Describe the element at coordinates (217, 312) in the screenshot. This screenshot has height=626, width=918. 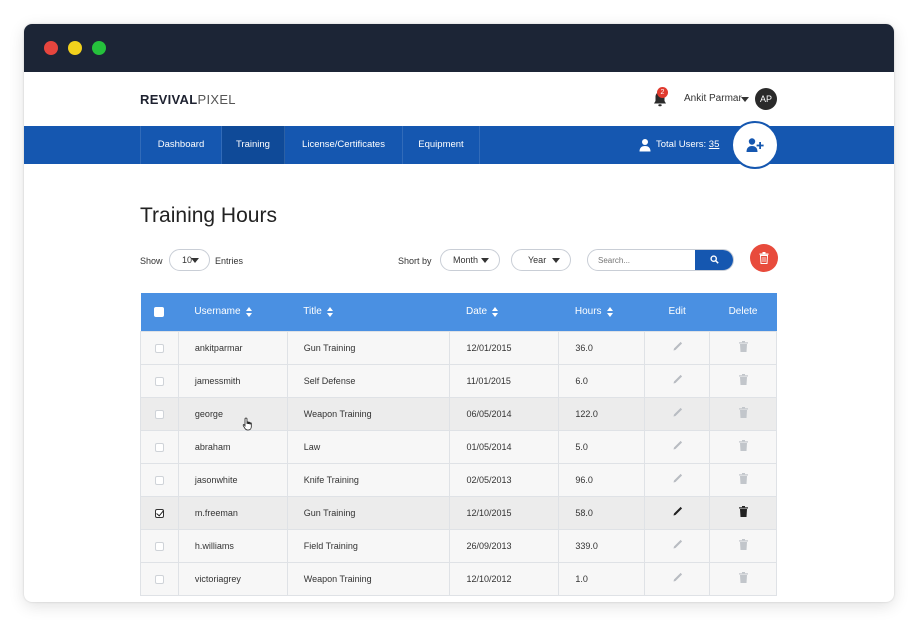
I see `column-label: Username` at that location.